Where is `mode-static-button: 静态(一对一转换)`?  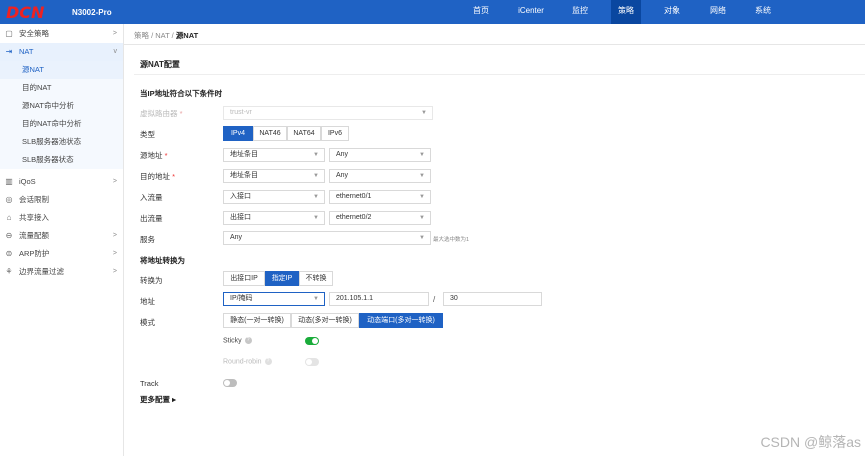 mode-static-button: 静态(一对一转换) is located at coordinates (257, 320).